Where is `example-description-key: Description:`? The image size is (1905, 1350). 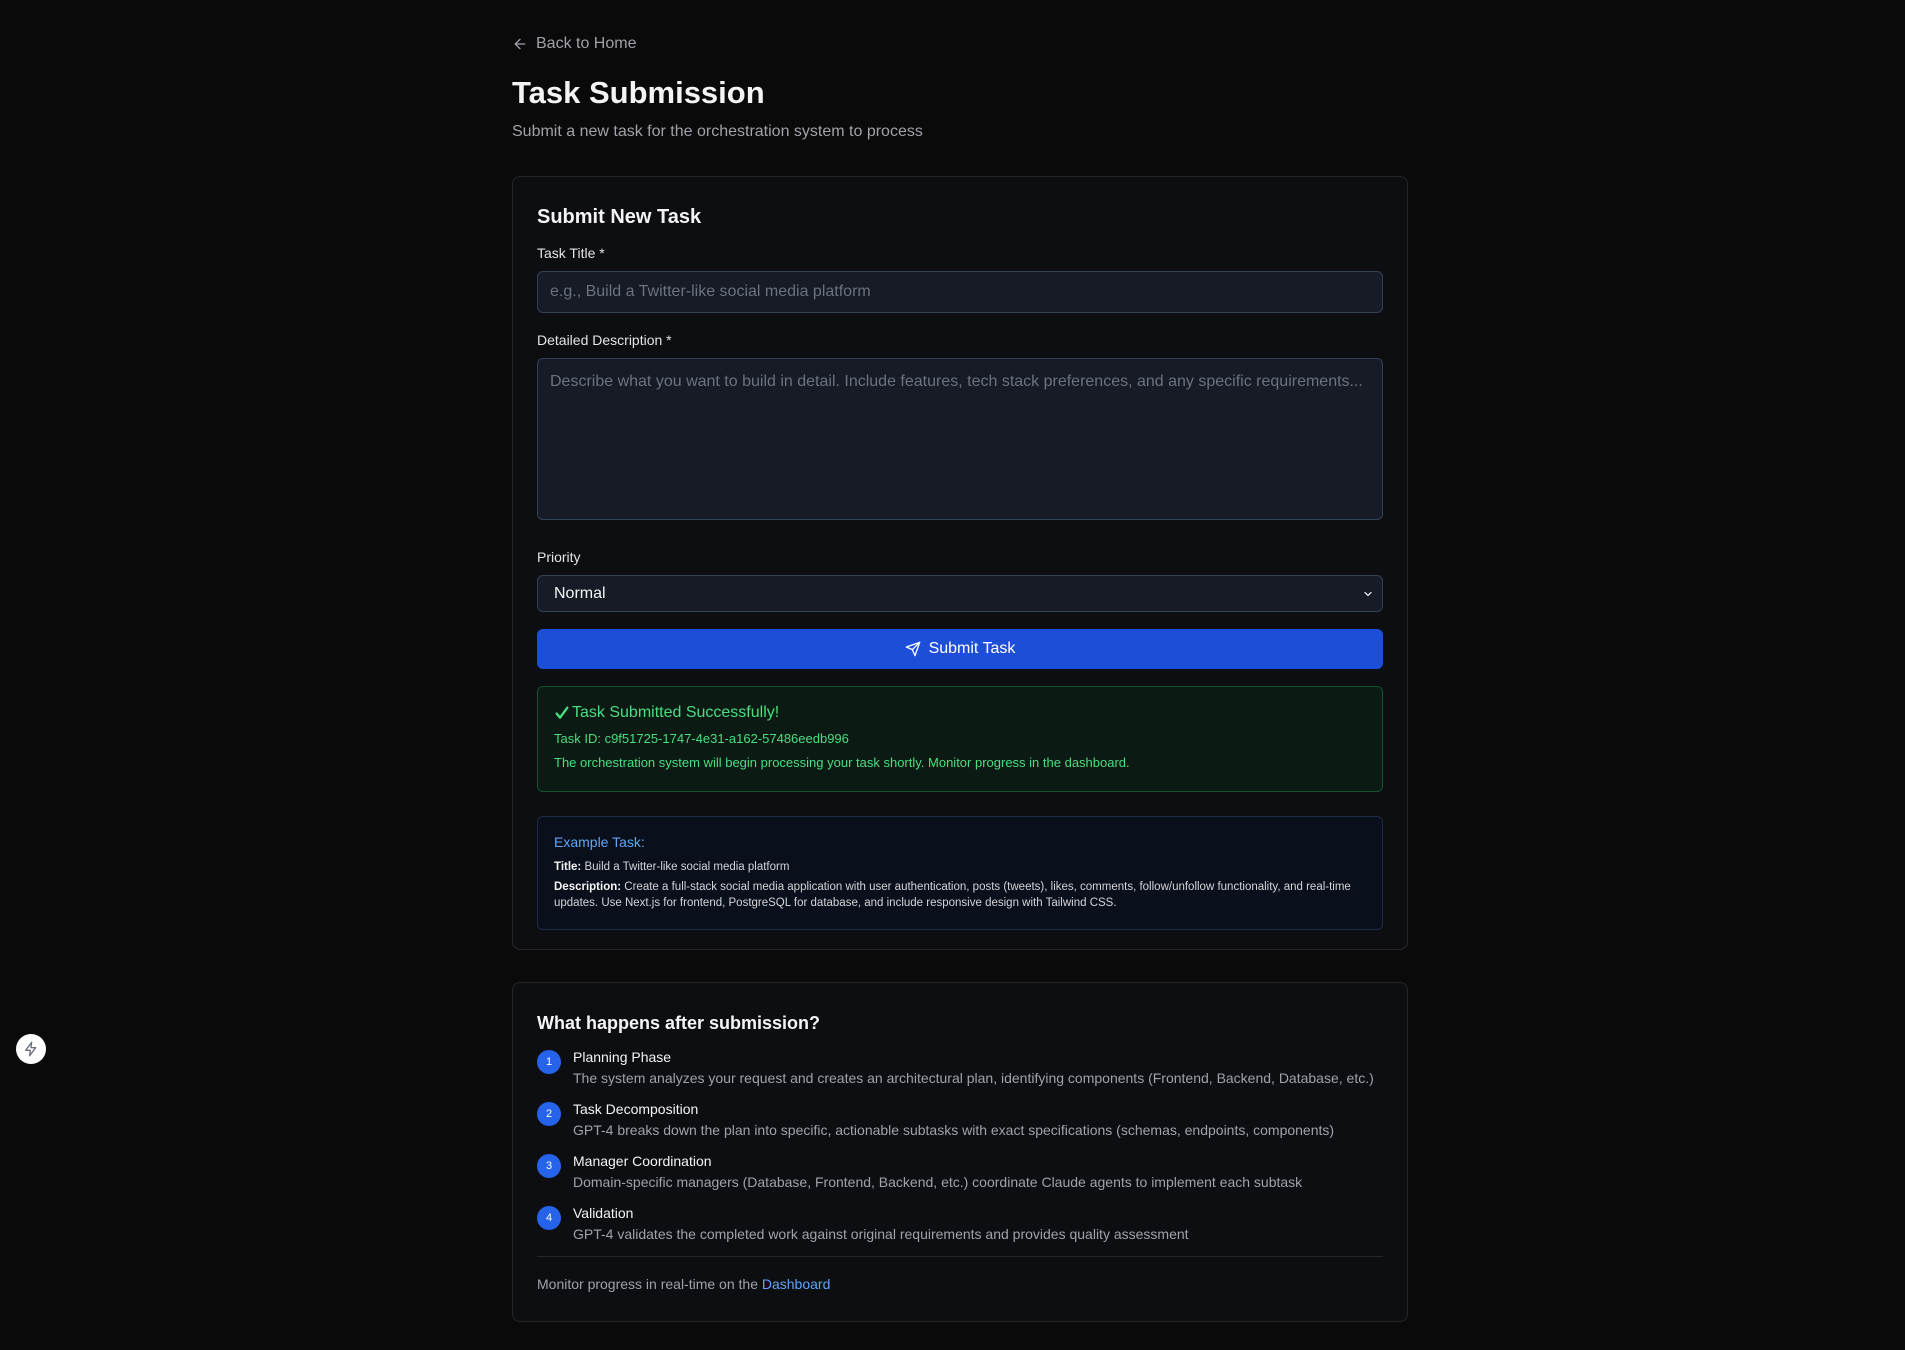
example-description-key: Description: is located at coordinates (588, 887).